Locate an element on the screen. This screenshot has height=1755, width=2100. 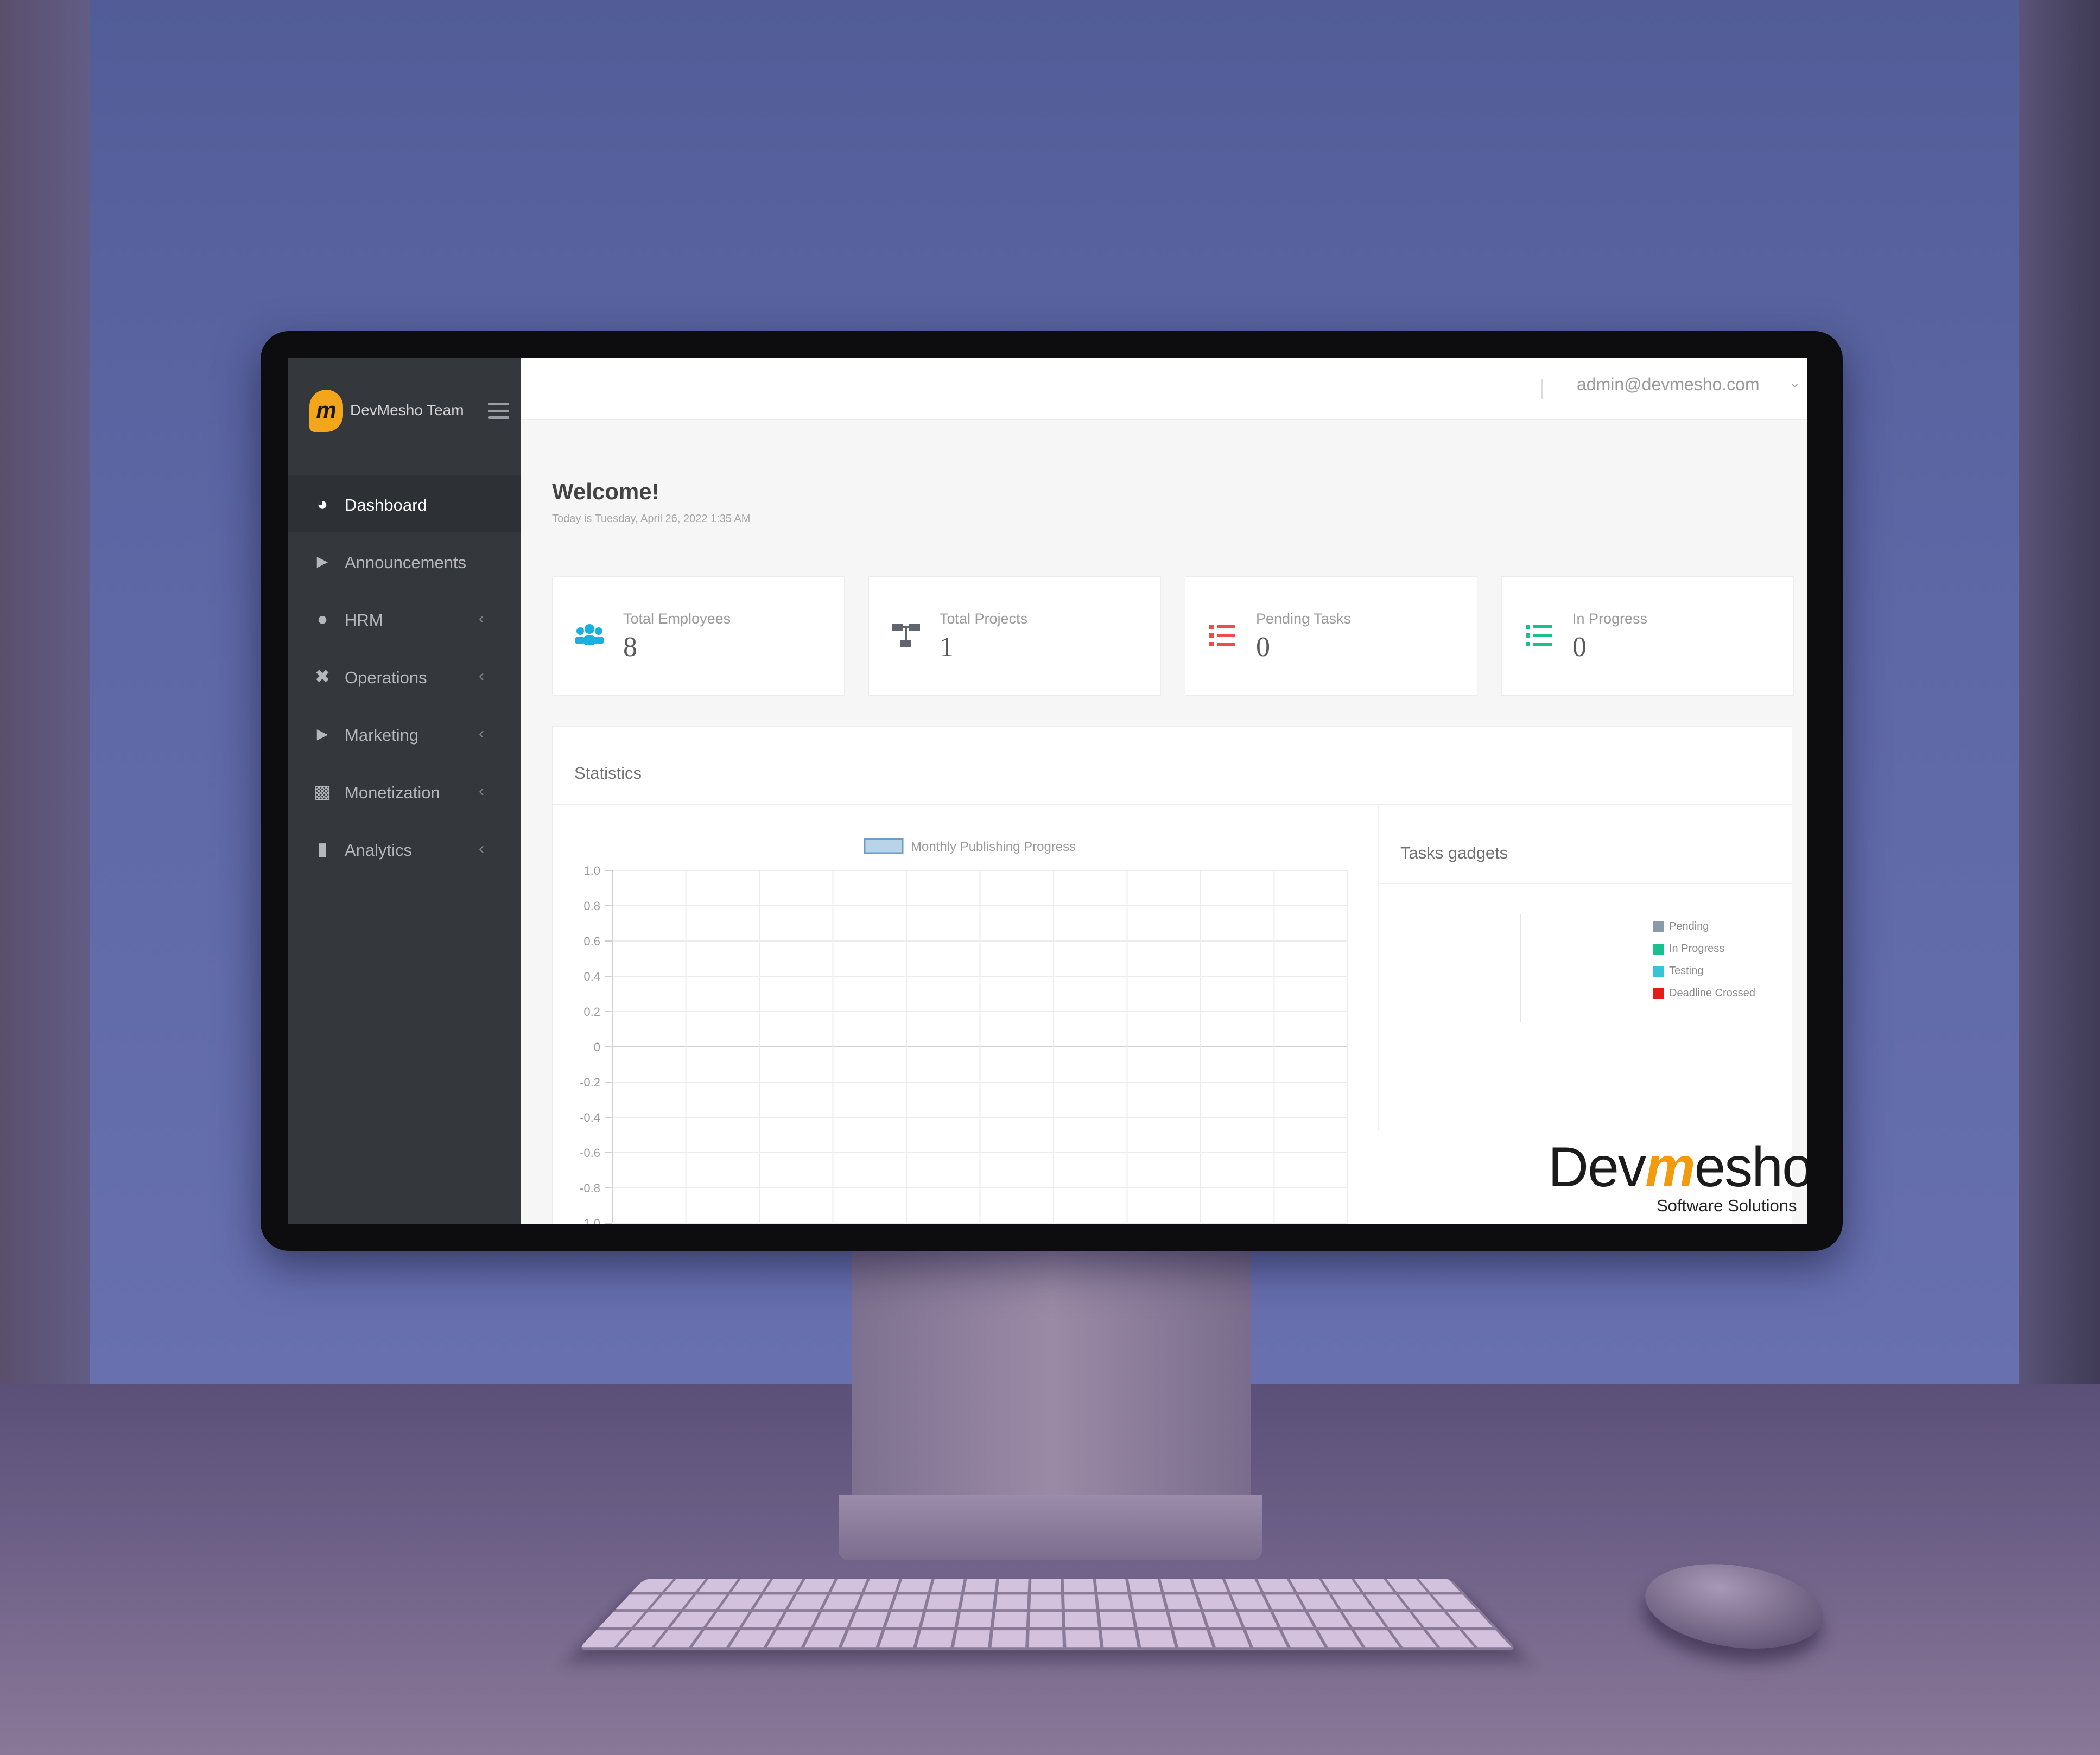
sidebar-item-analytics: ▮ Analytics ‹ is located at coordinates (405, 849).